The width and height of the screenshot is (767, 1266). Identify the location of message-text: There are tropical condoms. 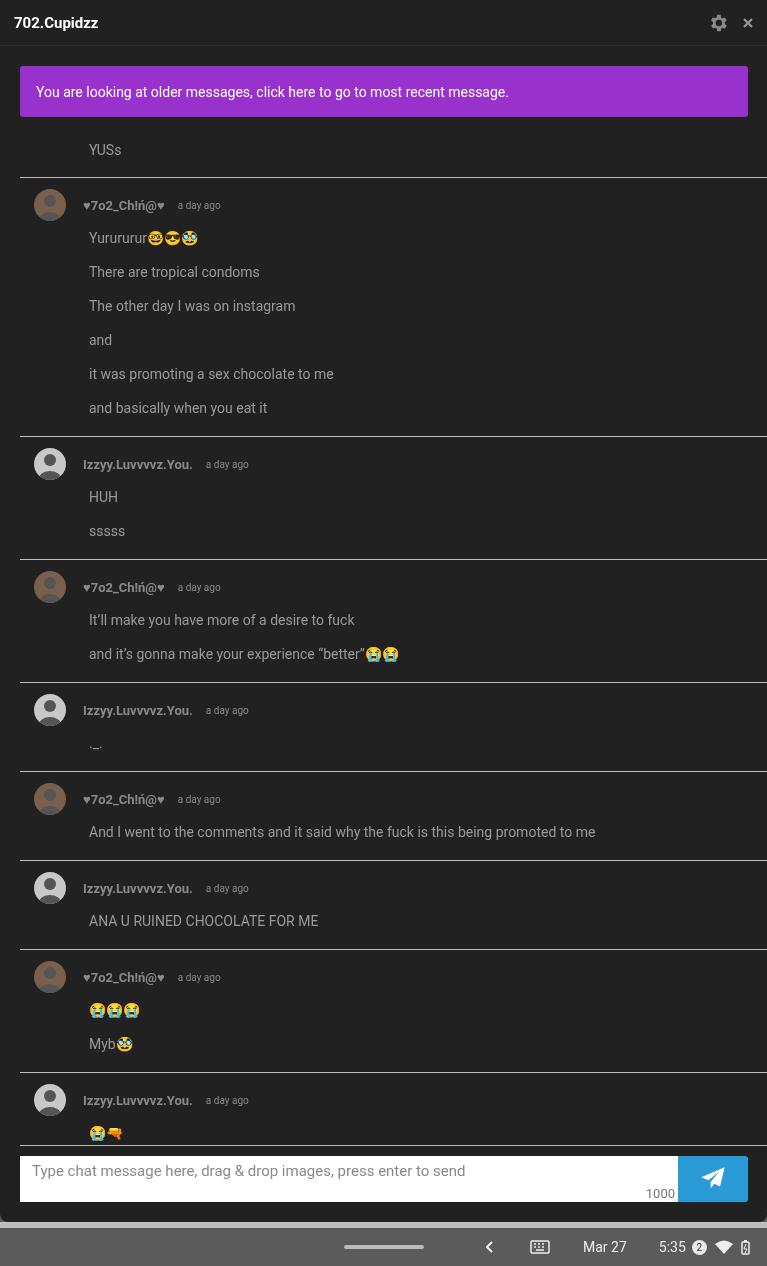
(174, 272).